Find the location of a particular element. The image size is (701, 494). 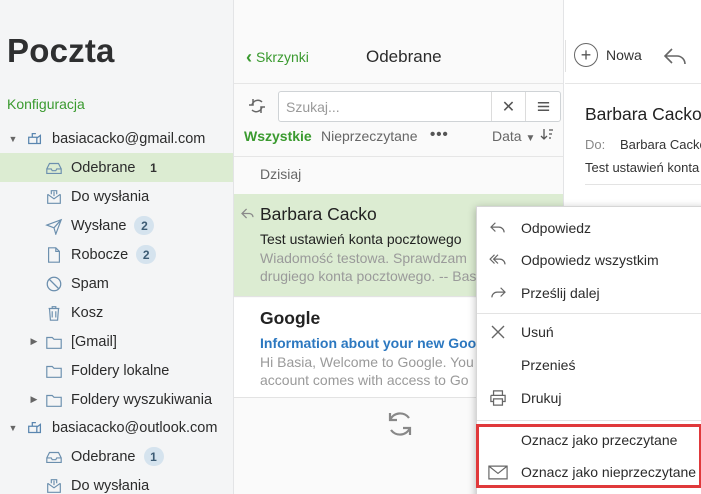

message-subject: Test ustawień konta pocztowego is located at coordinates (361, 239).